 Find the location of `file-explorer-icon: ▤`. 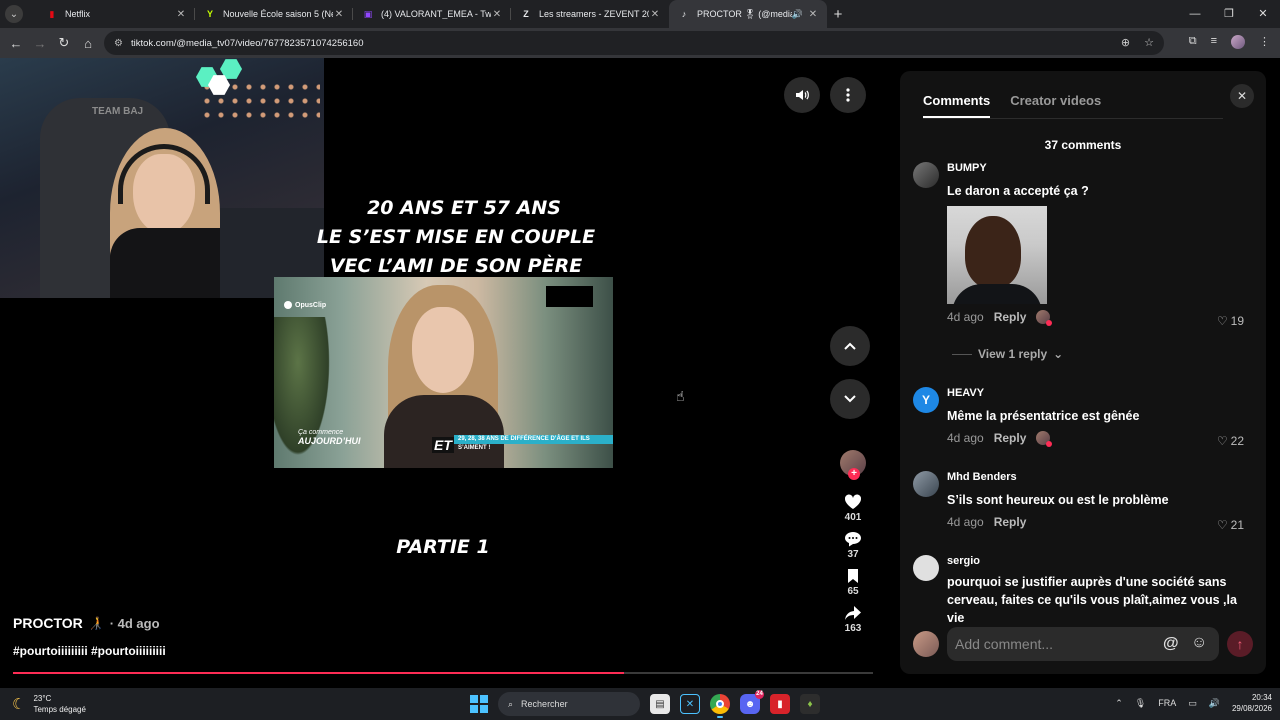

file-explorer-icon: ▤ is located at coordinates (660, 704).